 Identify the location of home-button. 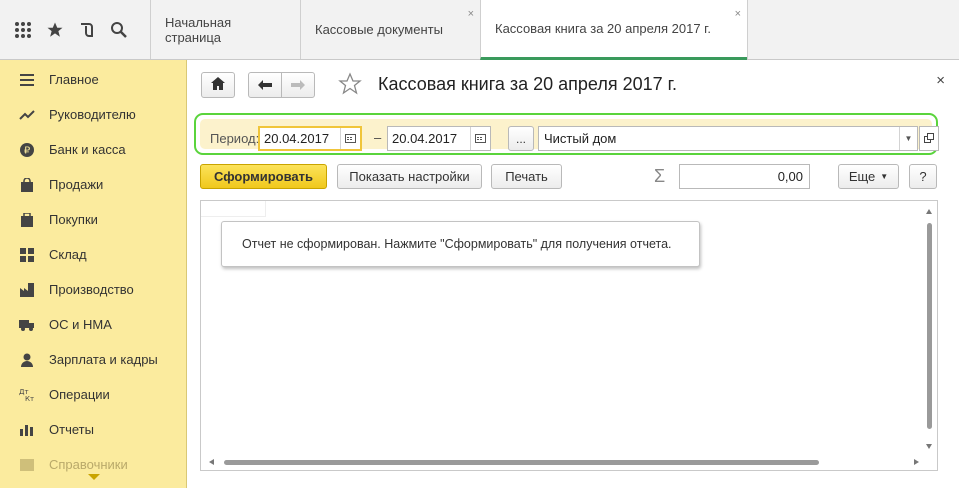
(218, 85).